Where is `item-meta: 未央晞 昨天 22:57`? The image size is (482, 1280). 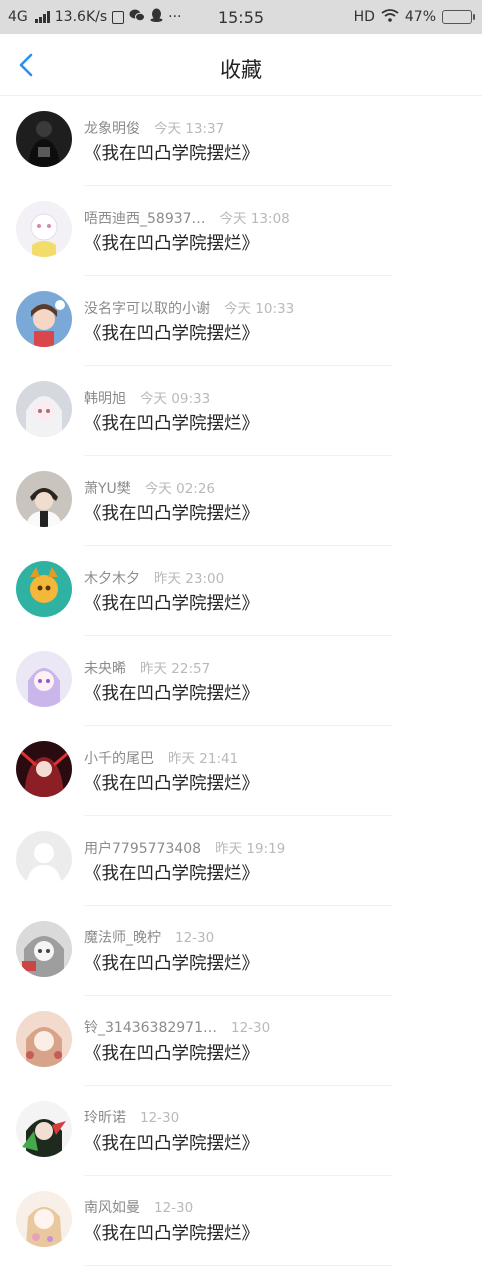 item-meta: 未央晞 昨天 22:57 is located at coordinates (147, 667).